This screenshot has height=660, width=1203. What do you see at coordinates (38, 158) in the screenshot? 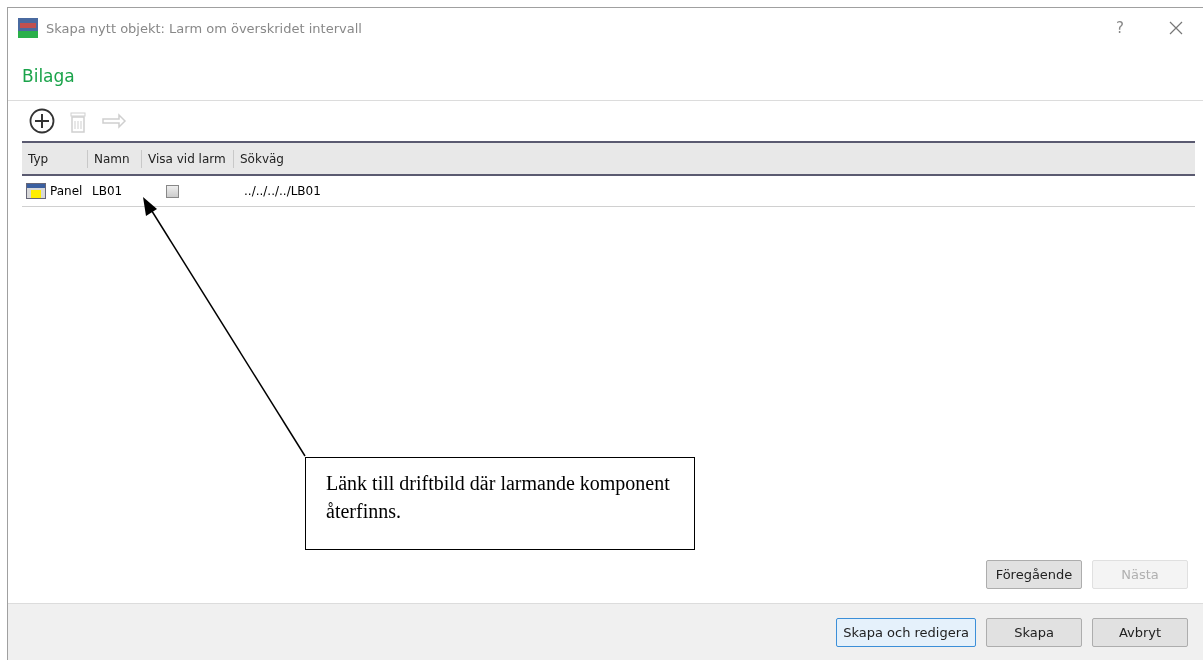
I see `column-header: Typ` at bounding box center [38, 158].